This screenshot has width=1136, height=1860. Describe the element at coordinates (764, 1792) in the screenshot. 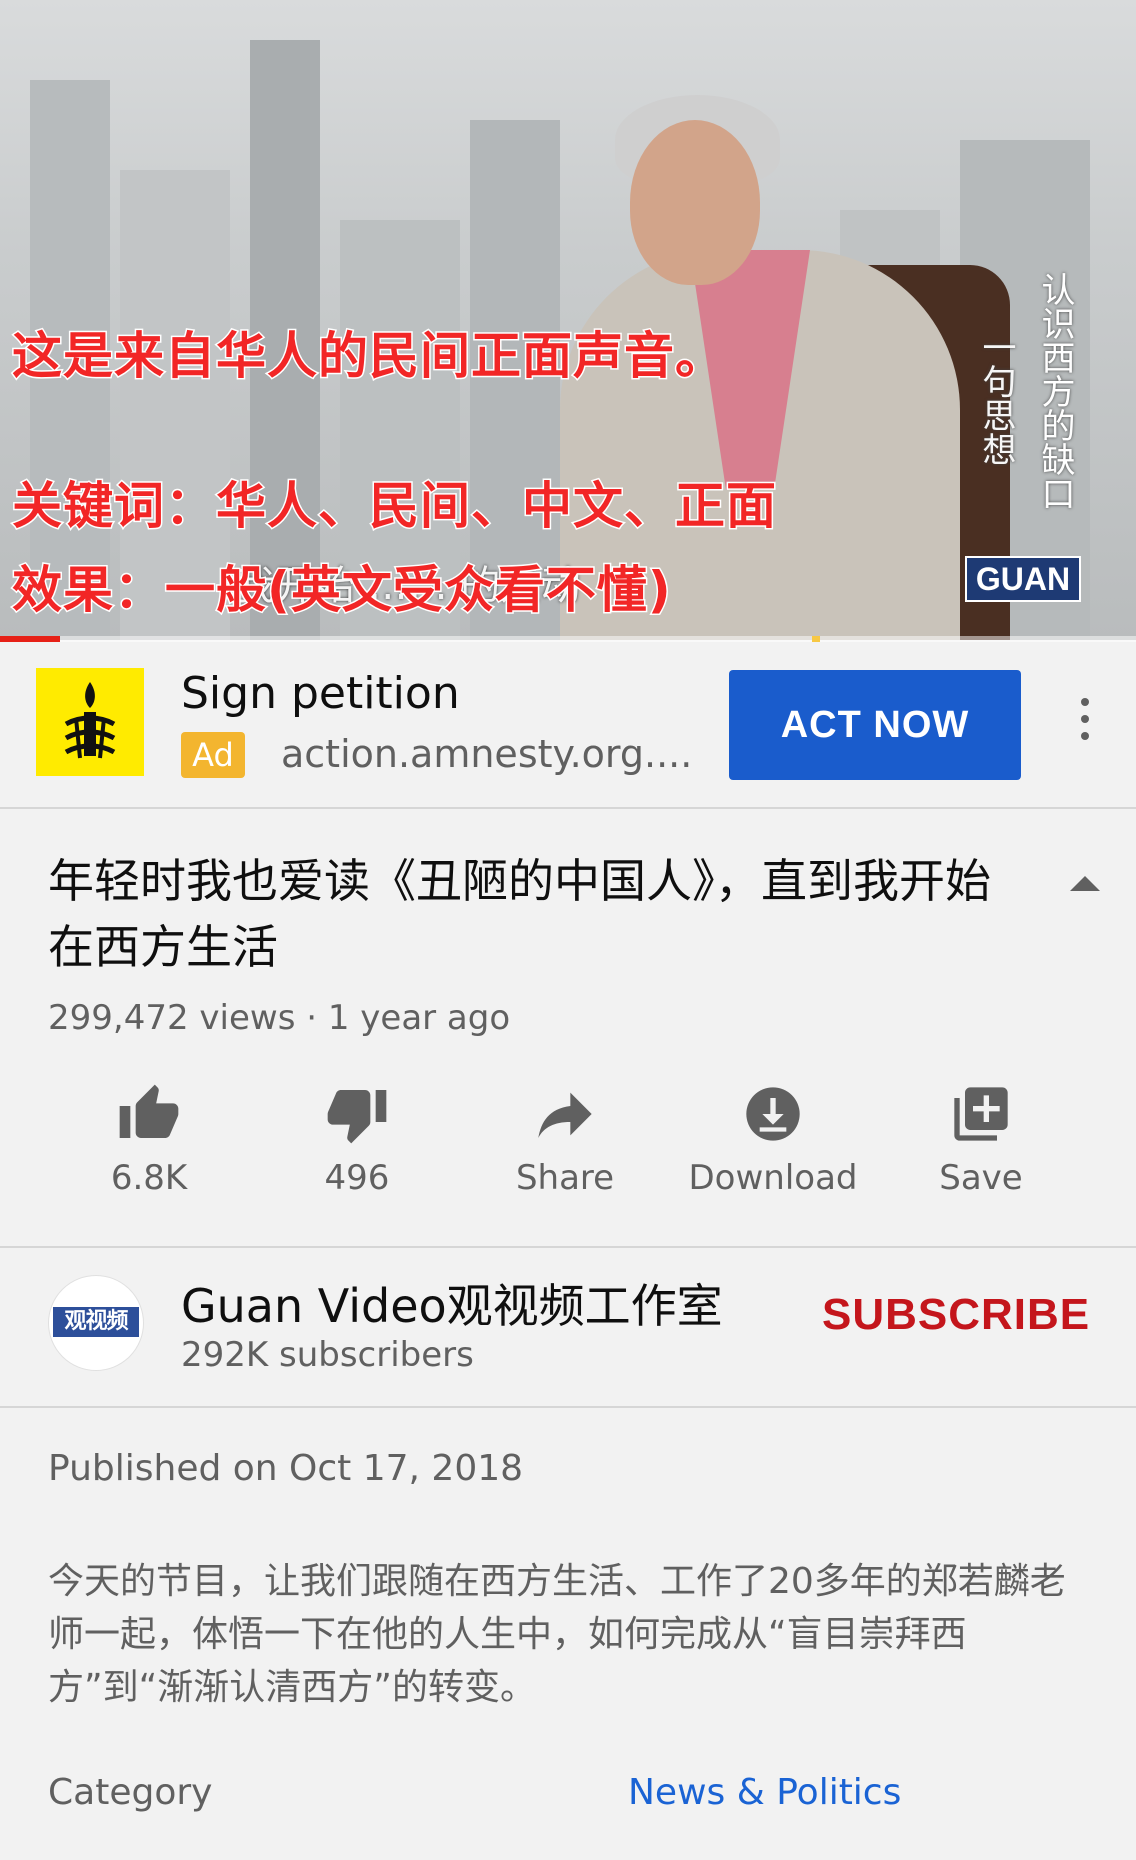

I see `category-link: News & Politics` at that location.